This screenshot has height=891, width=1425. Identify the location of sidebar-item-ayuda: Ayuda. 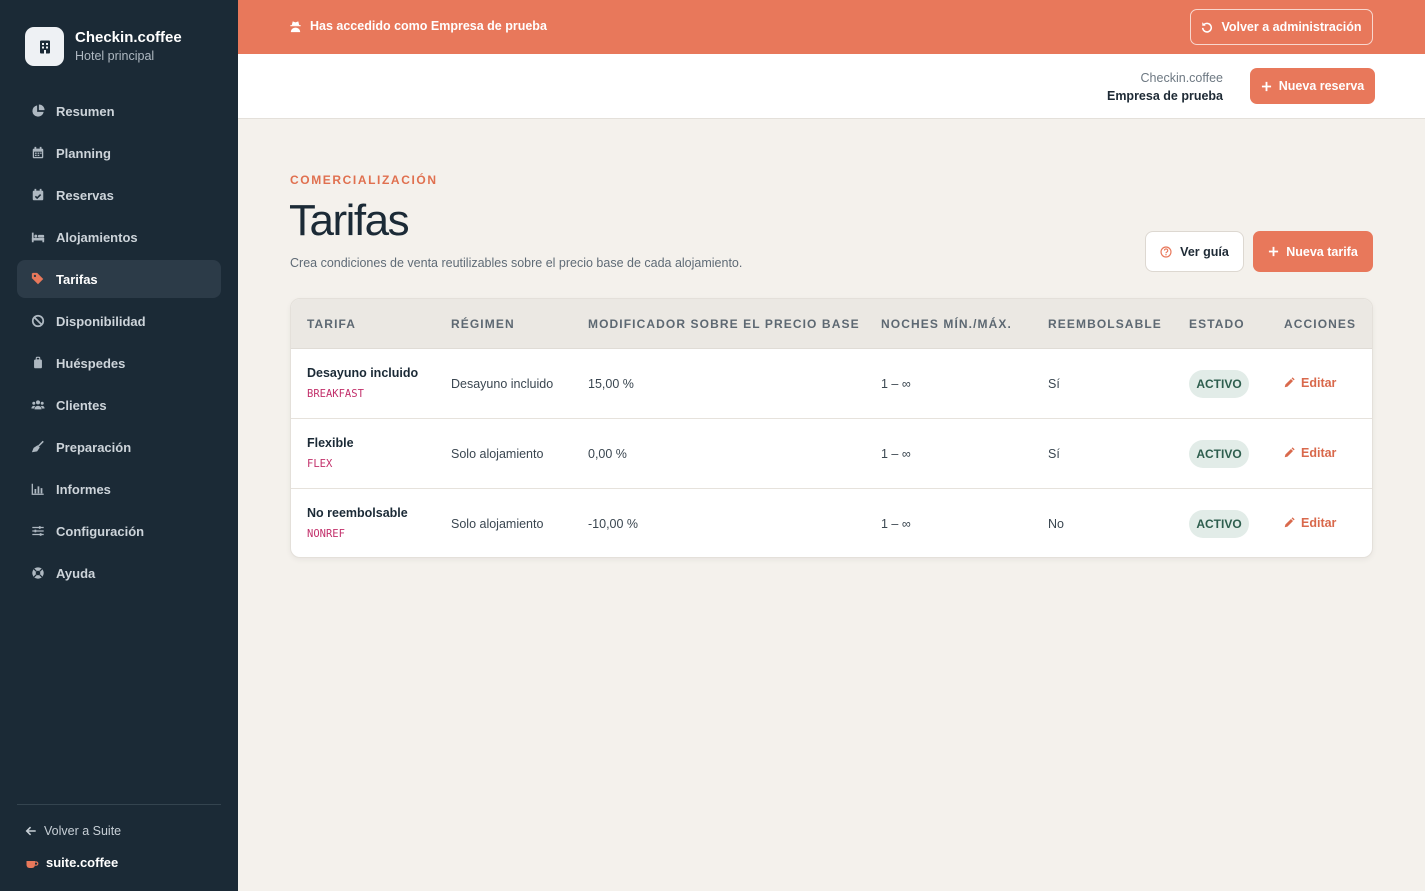
(119, 573).